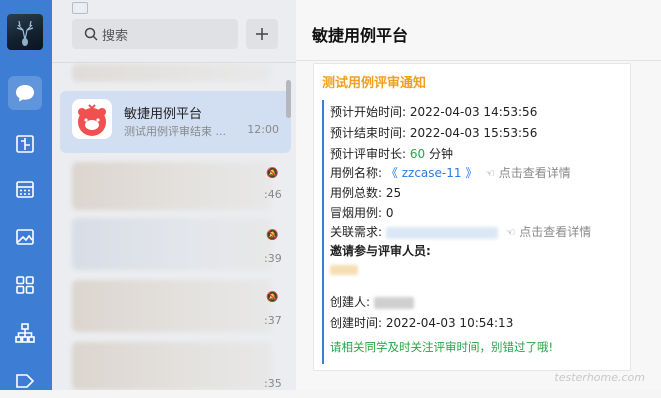 The image size is (661, 398). Describe the element at coordinates (25, 333) in the screenshot. I see `org-chart-icon` at that location.